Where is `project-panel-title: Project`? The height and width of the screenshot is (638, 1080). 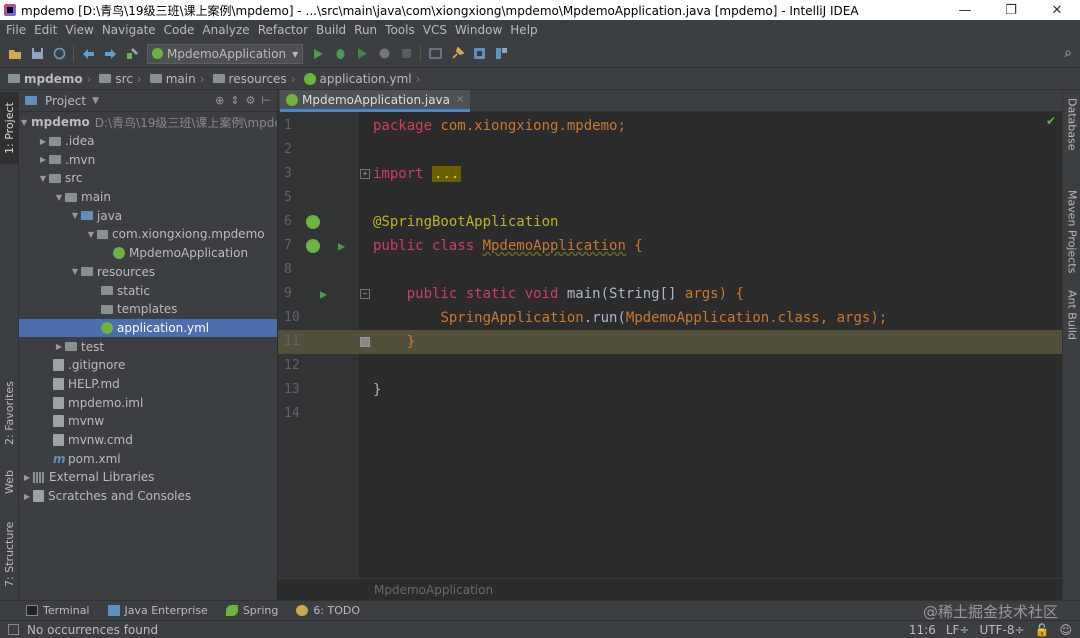
project-panel-title: Project is located at coordinates (65, 101).